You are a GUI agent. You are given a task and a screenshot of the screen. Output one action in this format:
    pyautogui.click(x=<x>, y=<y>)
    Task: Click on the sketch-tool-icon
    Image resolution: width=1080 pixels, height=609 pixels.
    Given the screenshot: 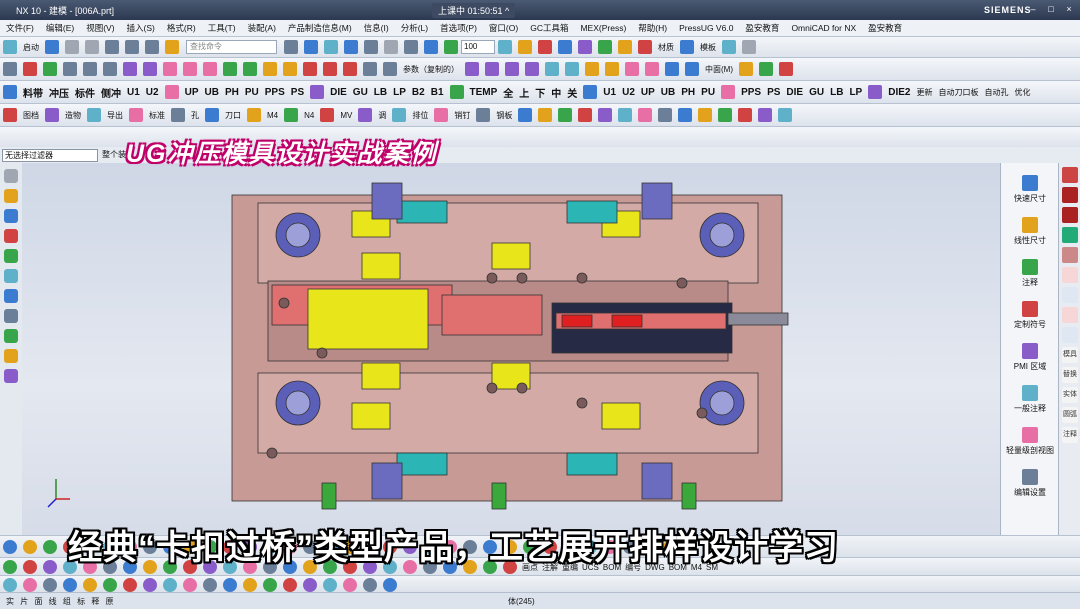 What is the action you would take?
    pyautogui.click(x=10, y=567)
    